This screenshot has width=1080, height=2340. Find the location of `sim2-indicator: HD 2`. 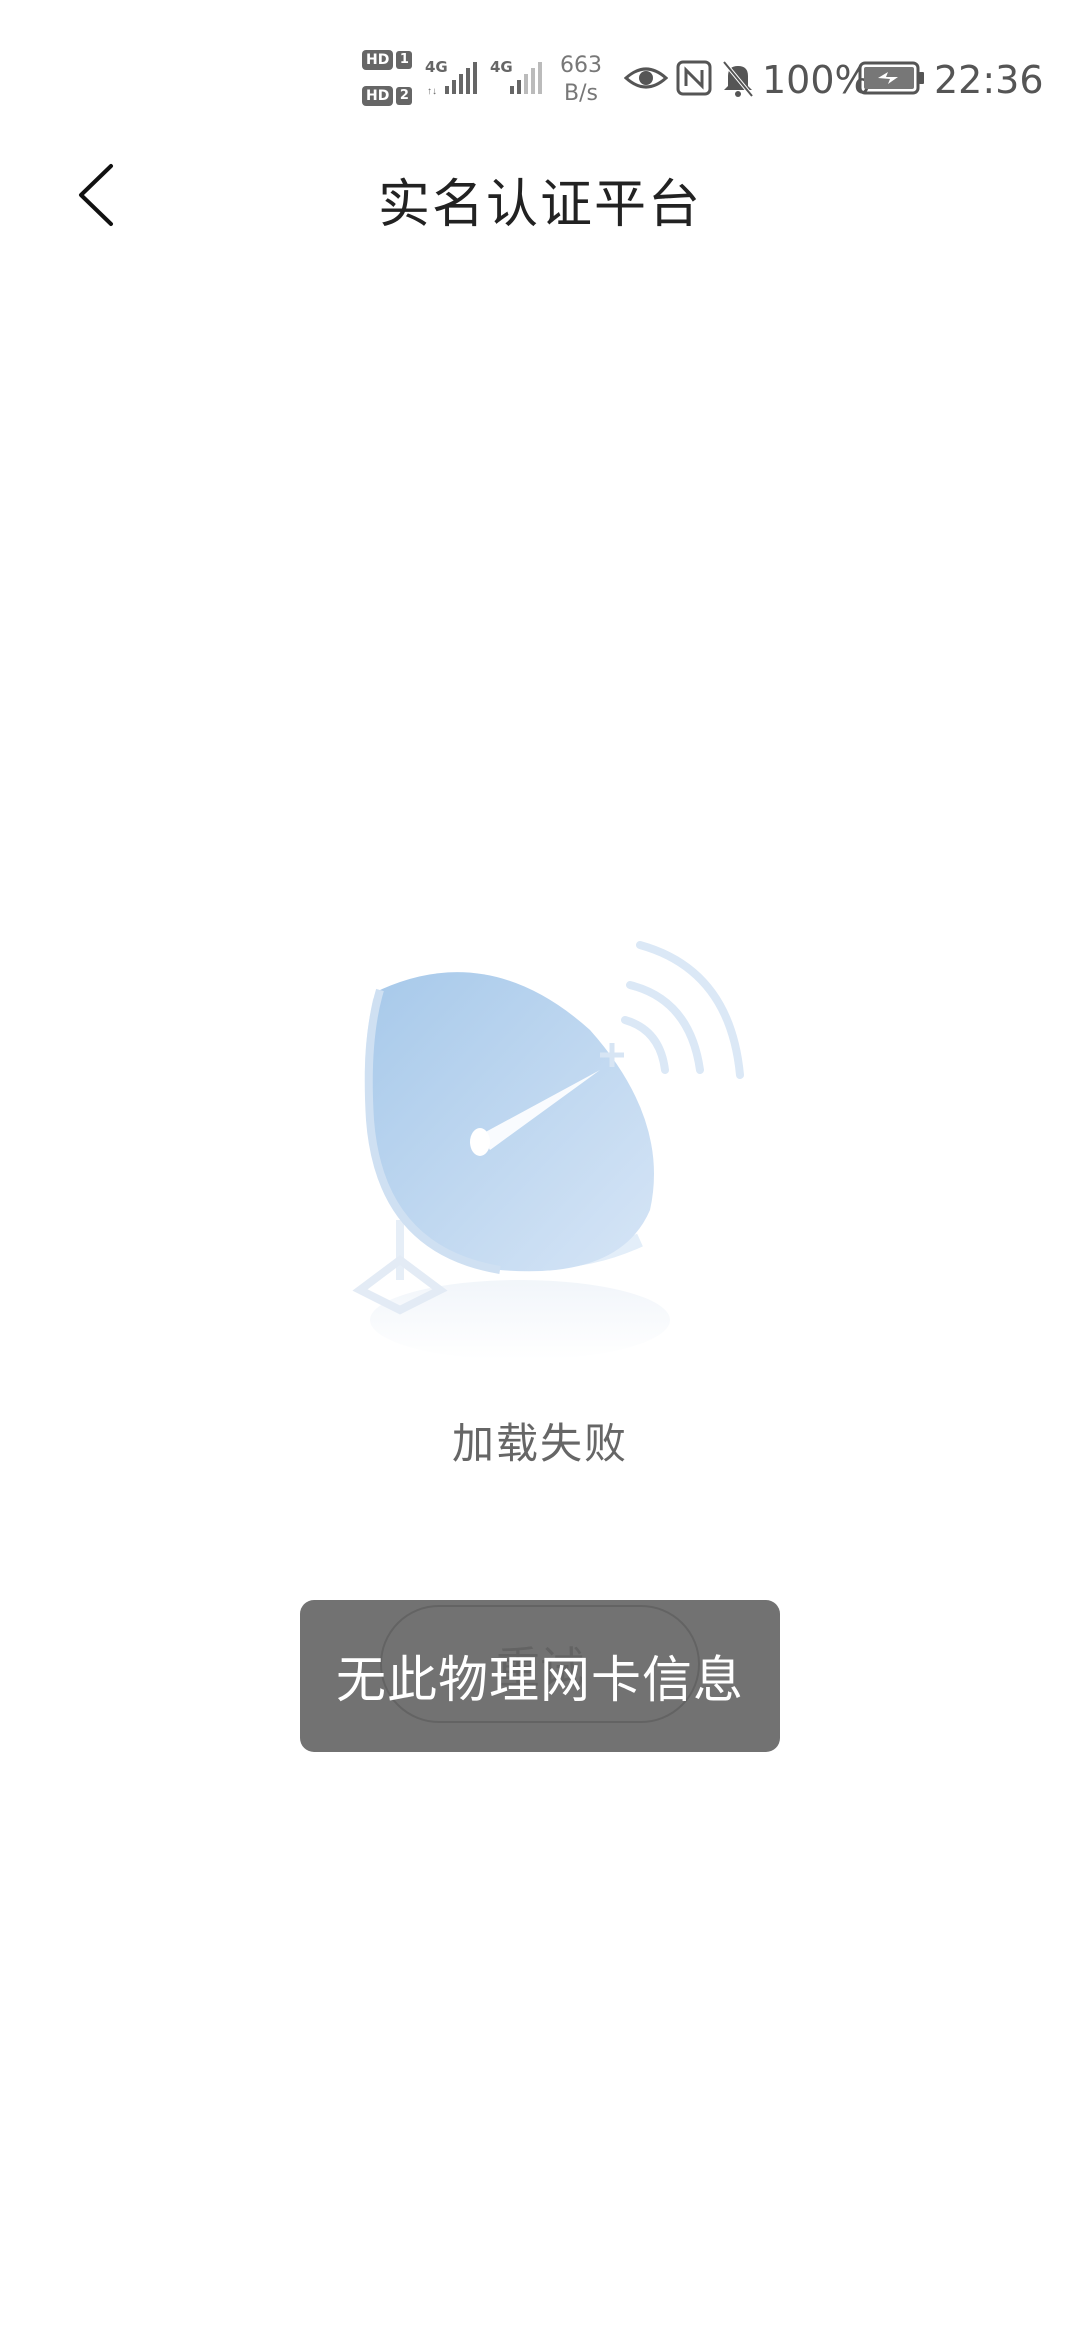

sim2-indicator: HD 2 is located at coordinates (387, 96).